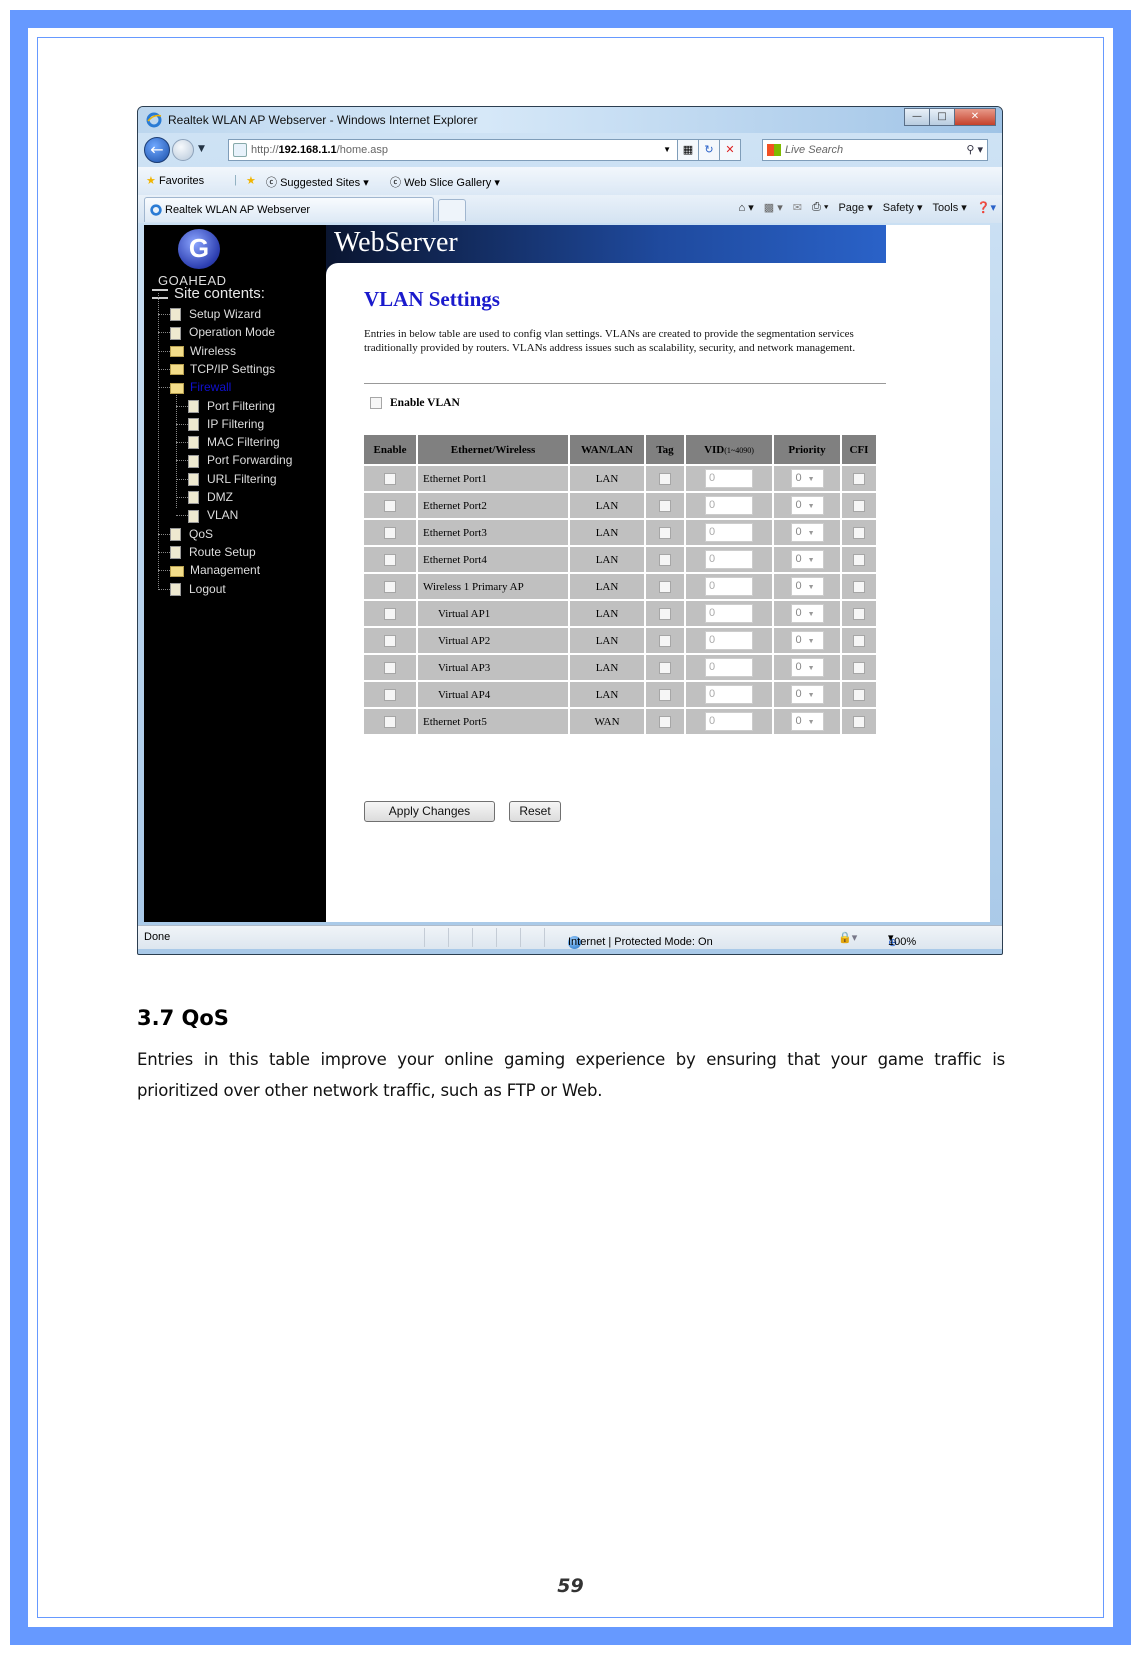  Describe the element at coordinates (452, 210) in the screenshot. I see `new-tab-button` at that location.